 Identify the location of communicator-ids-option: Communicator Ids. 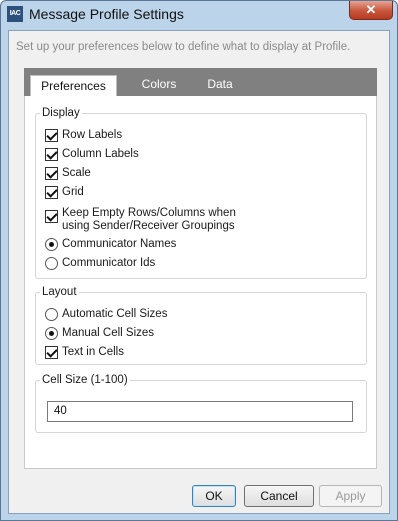
(100, 263).